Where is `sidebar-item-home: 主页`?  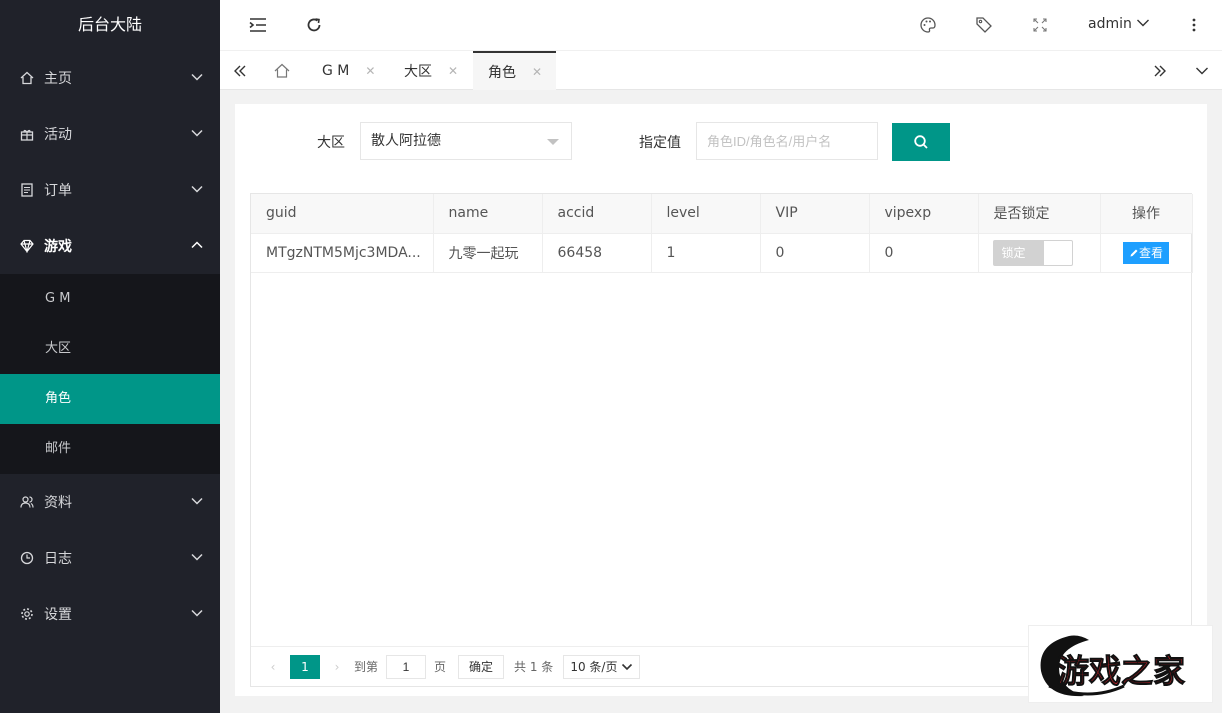 sidebar-item-home: 主页 is located at coordinates (110, 78).